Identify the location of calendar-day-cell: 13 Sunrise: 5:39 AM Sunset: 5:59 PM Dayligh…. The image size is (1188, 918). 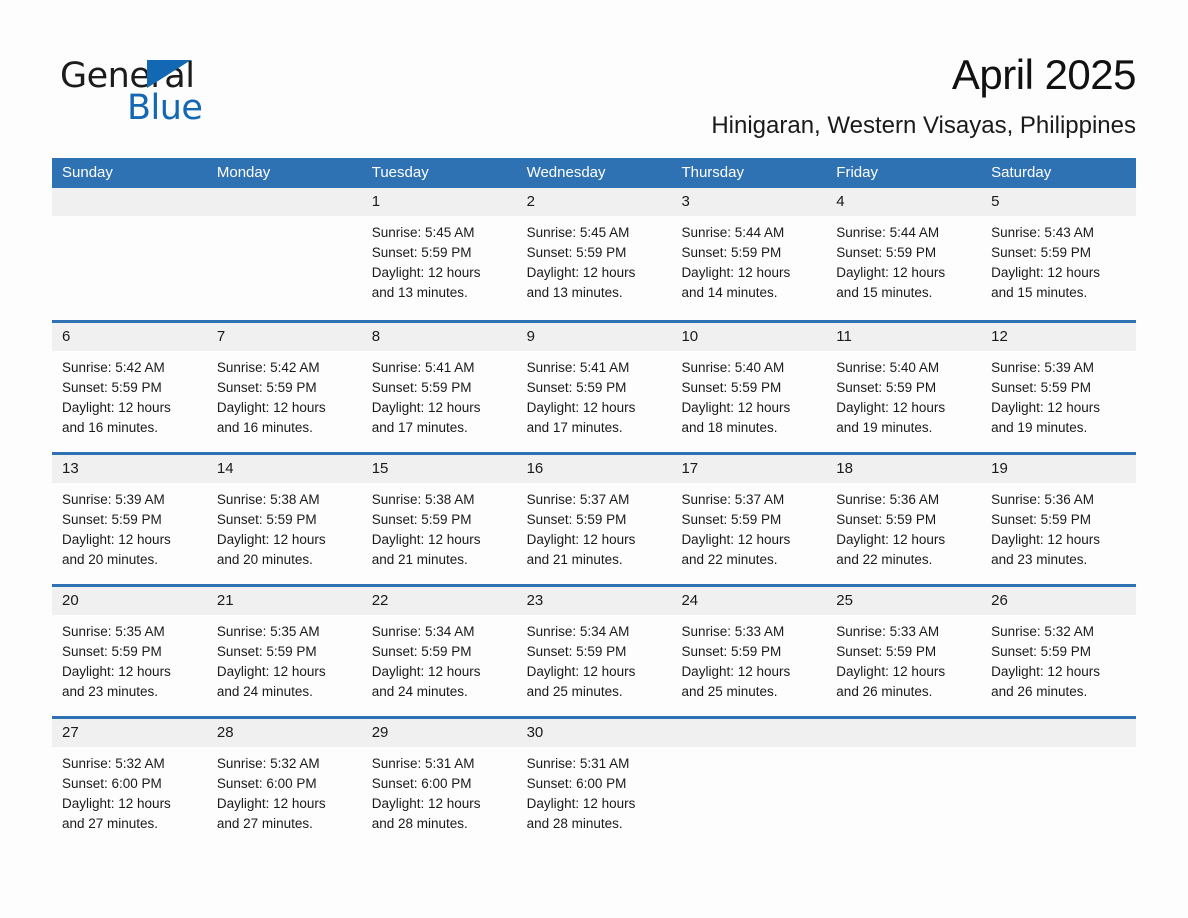
(129, 519).